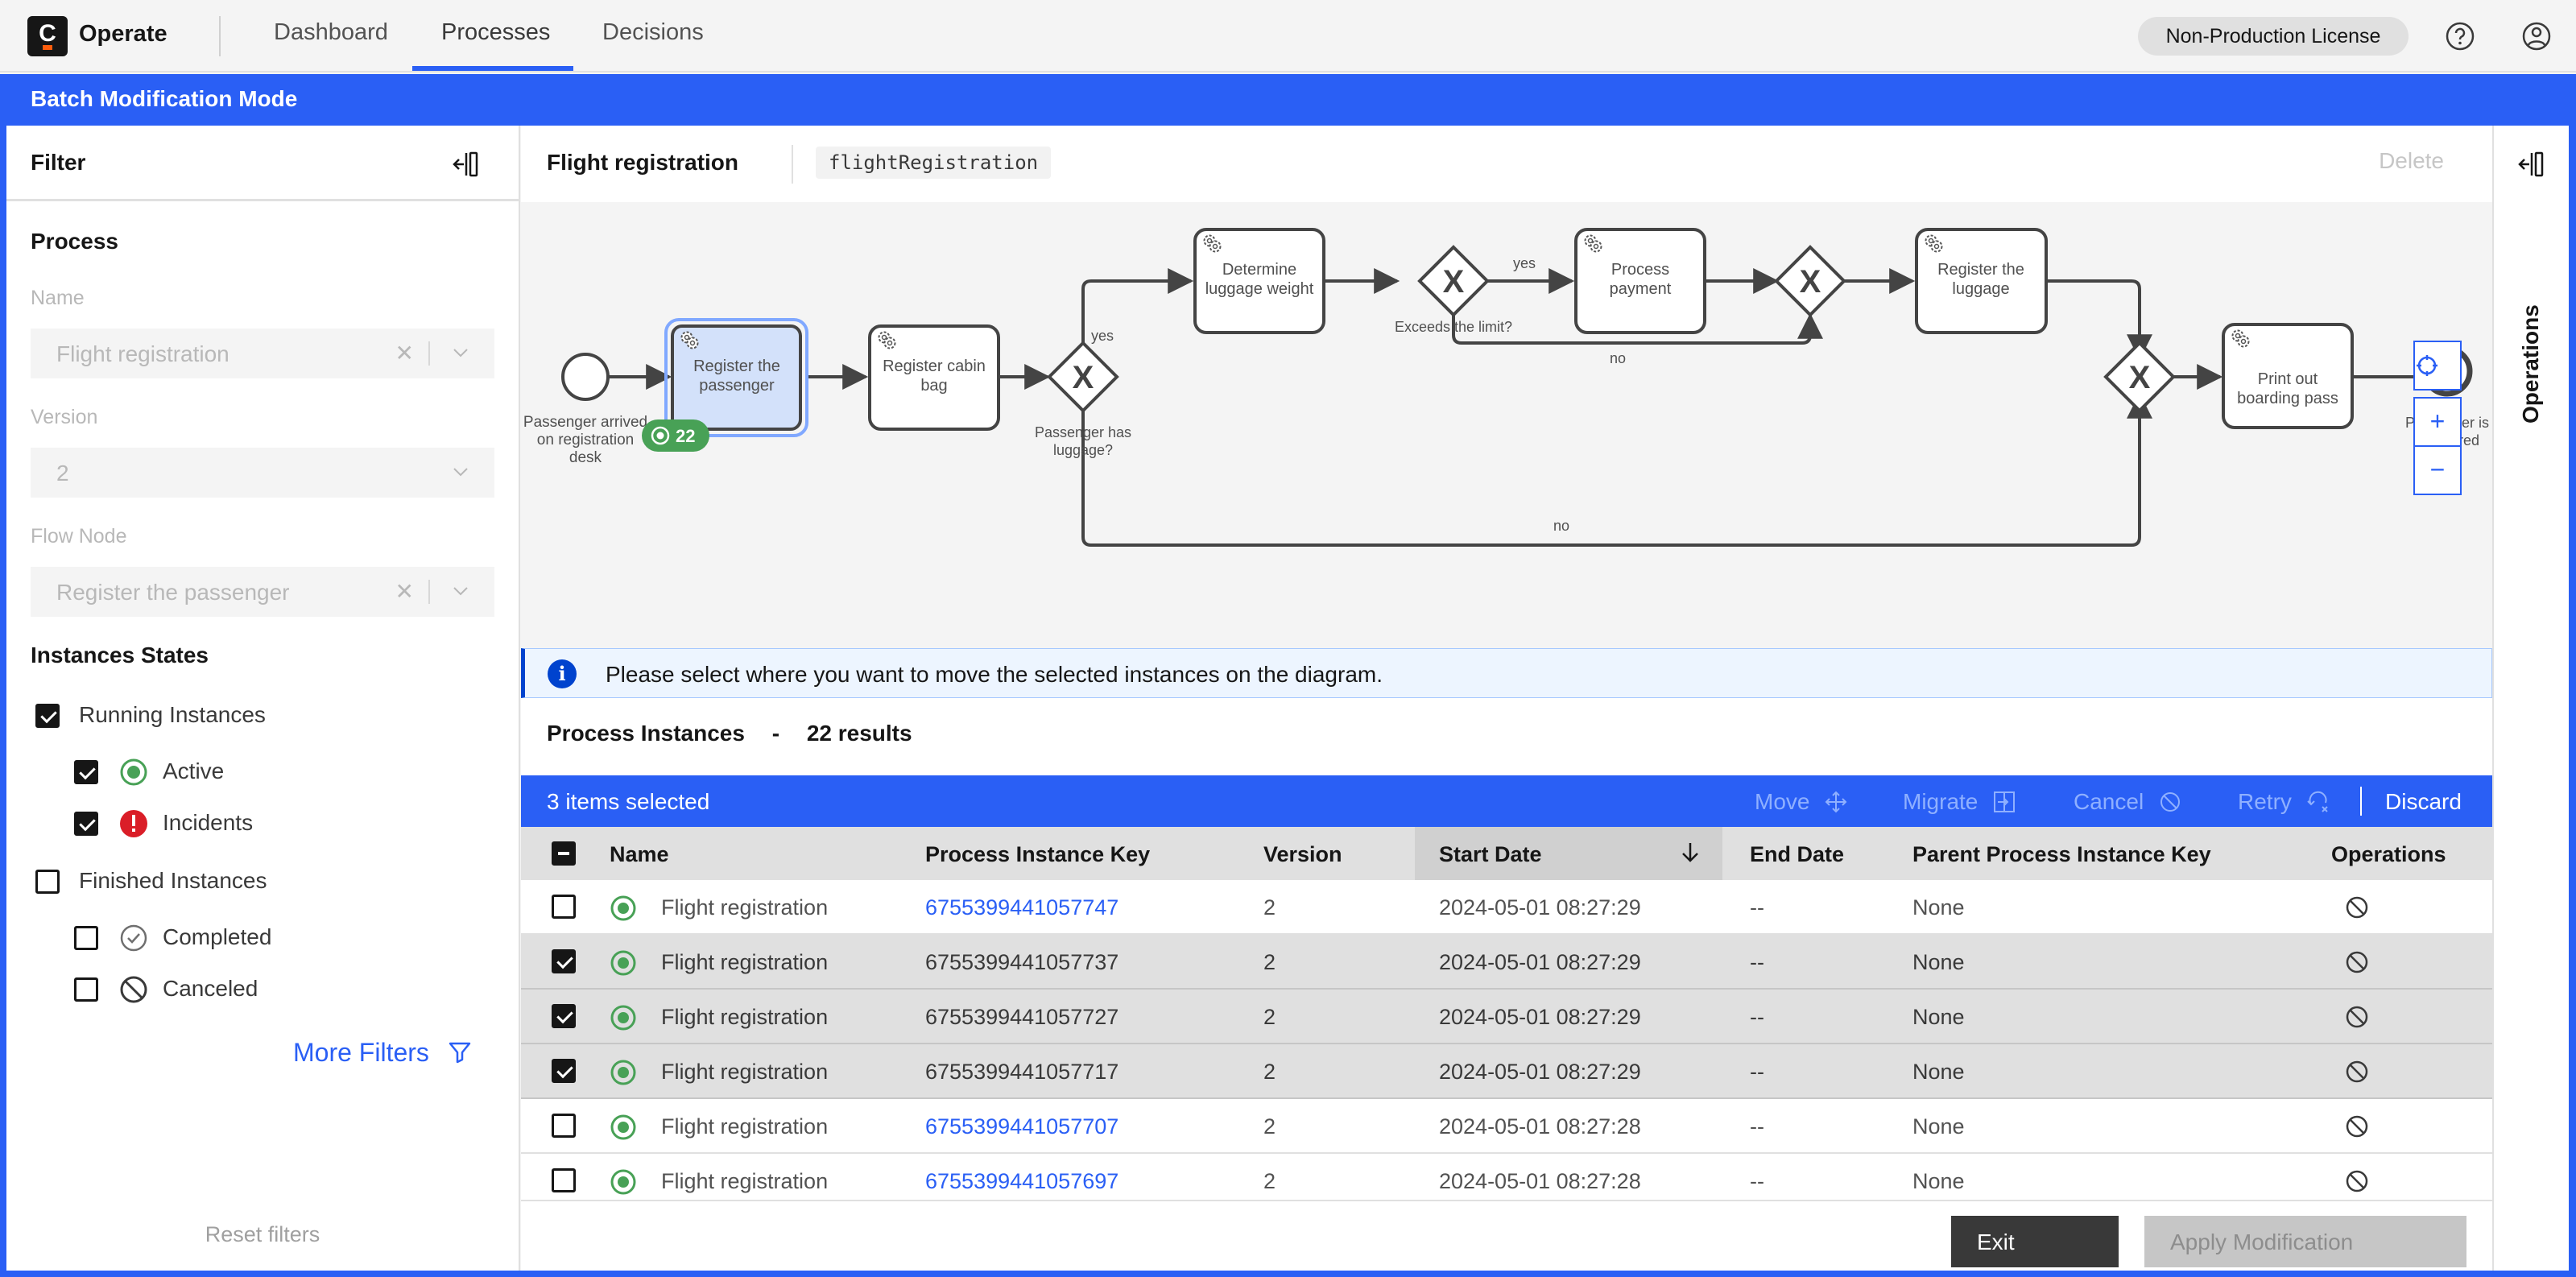 The width and height of the screenshot is (2576, 1277). I want to click on migrate-button: Migrate, so click(1960, 802).